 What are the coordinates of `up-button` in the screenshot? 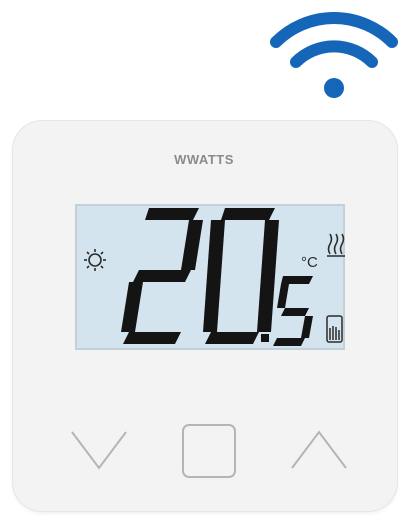 It's located at (319, 450).